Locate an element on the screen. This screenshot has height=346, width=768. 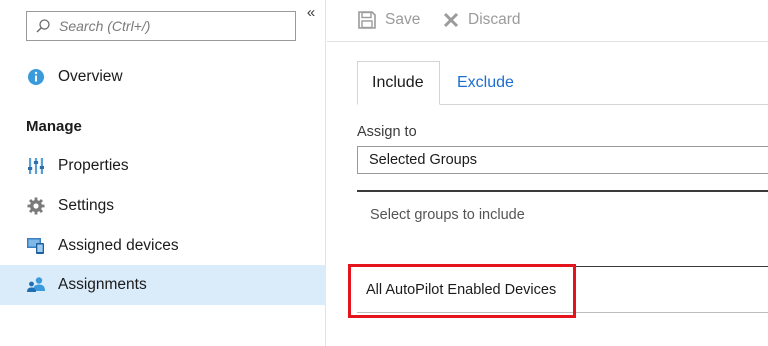
save-button: Save is located at coordinates (388, 20).